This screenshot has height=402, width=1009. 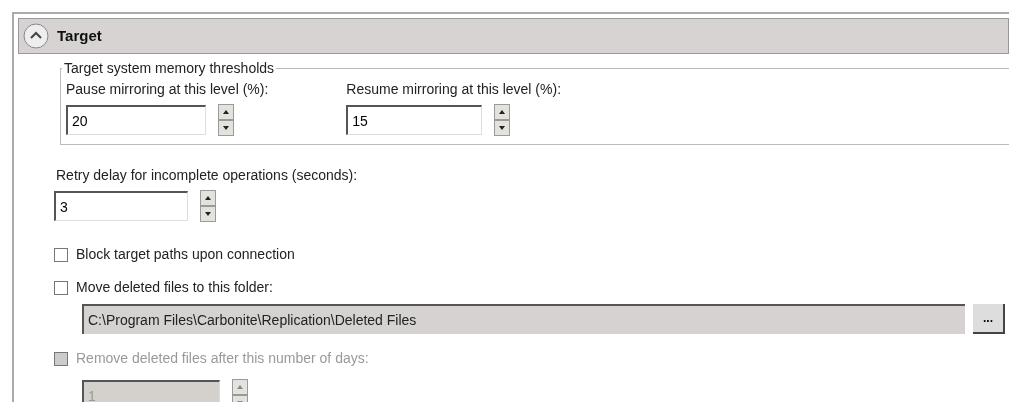 What do you see at coordinates (174, 287) in the screenshot?
I see `checkbox-label: Move deleted files to this folder:` at bounding box center [174, 287].